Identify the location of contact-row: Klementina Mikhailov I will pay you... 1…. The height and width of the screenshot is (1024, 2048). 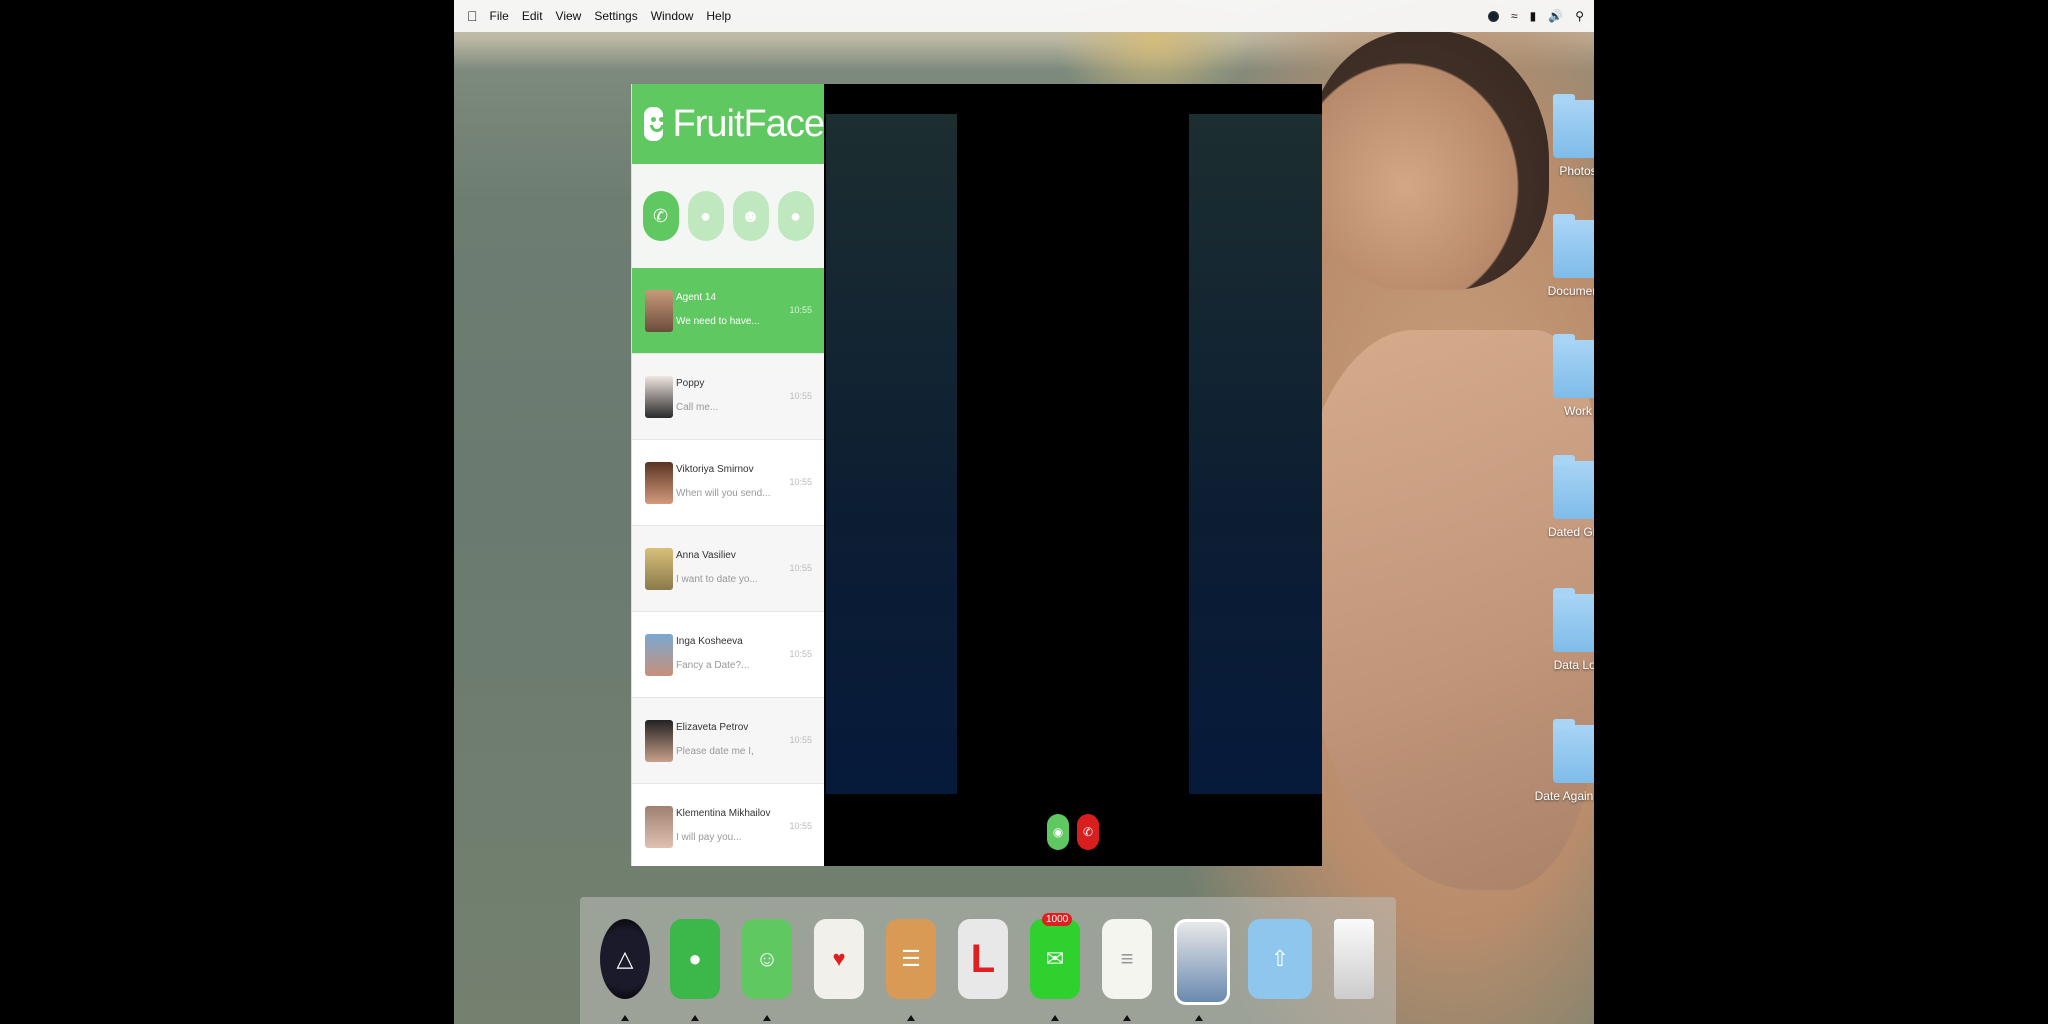
(728, 825).